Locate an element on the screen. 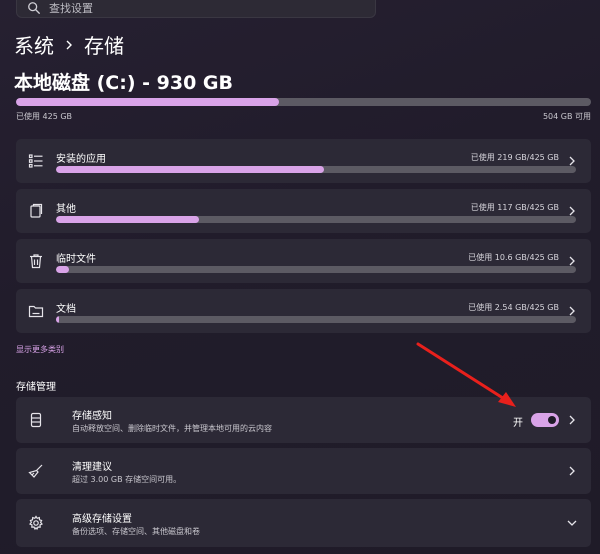 The height and width of the screenshot is (554, 600). breadcrumb-current: 存储 is located at coordinates (104, 46).